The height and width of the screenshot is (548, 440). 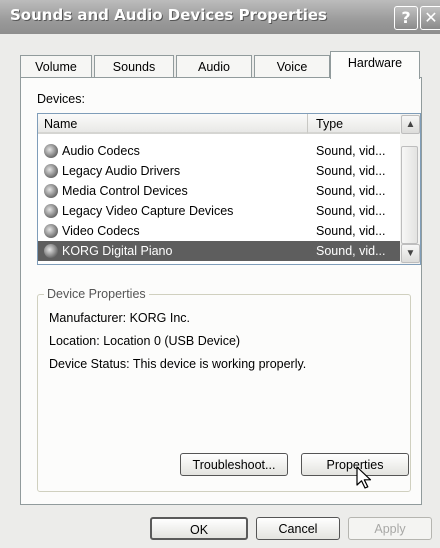 What do you see at coordinates (354, 124) in the screenshot?
I see `column-header-type: Type` at bounding box center [354, 124].